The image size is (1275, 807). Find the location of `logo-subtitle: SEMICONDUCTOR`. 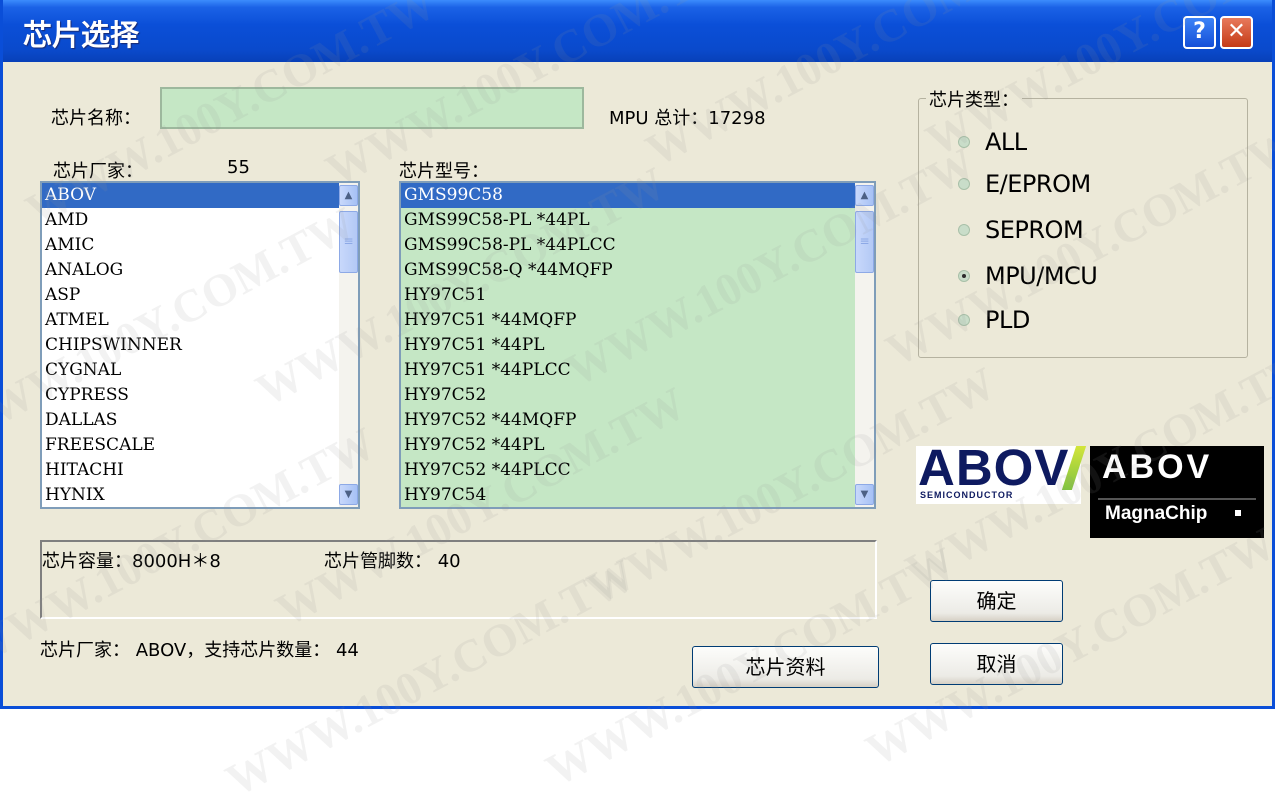

logo-subtitle: SEMICONDUCTOR is located at coordinates (967, 495).